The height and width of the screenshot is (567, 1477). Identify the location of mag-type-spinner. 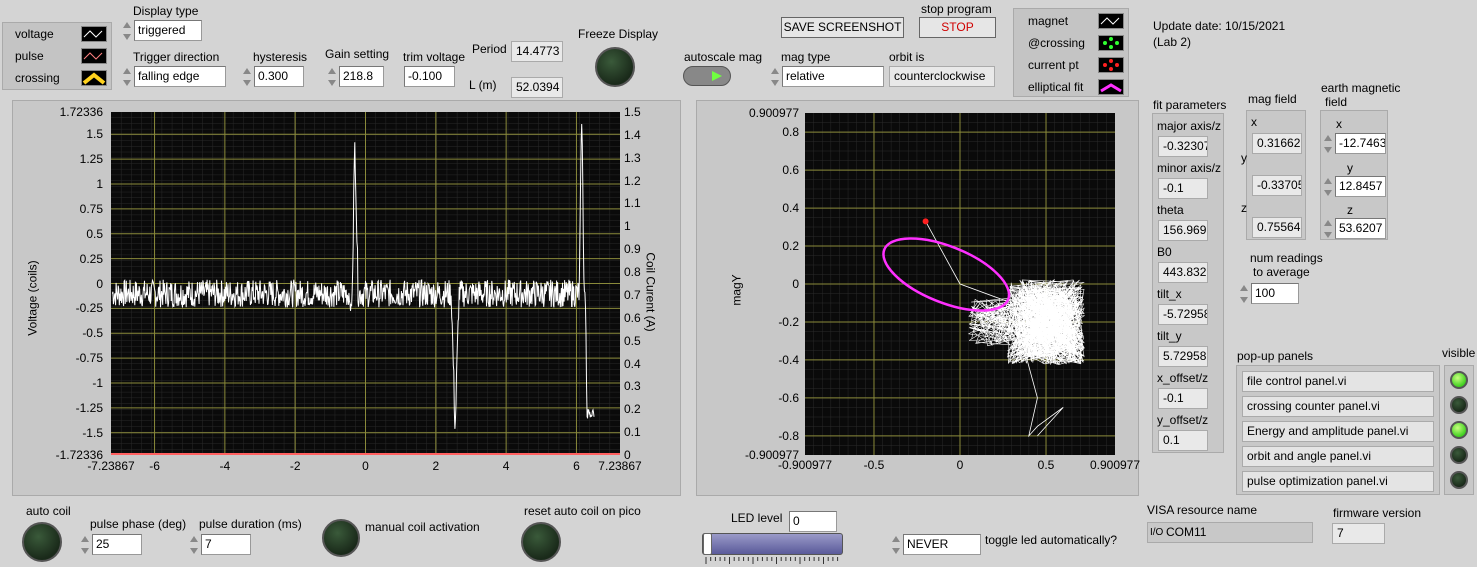
(775, 77).